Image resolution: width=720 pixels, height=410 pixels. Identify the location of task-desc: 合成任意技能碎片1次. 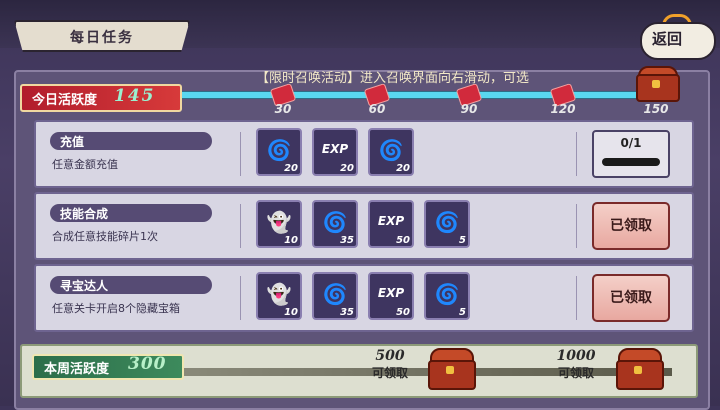
(105, 236).